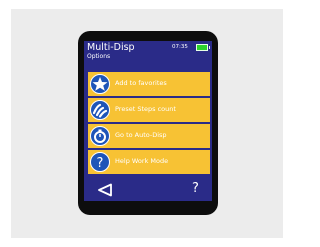 The width and height of the screenshot is (320, 247). What do you see at coordinates (100, 136) in the screenshot?
I see `stopwatch-icon` at bounding box center [100, 136].